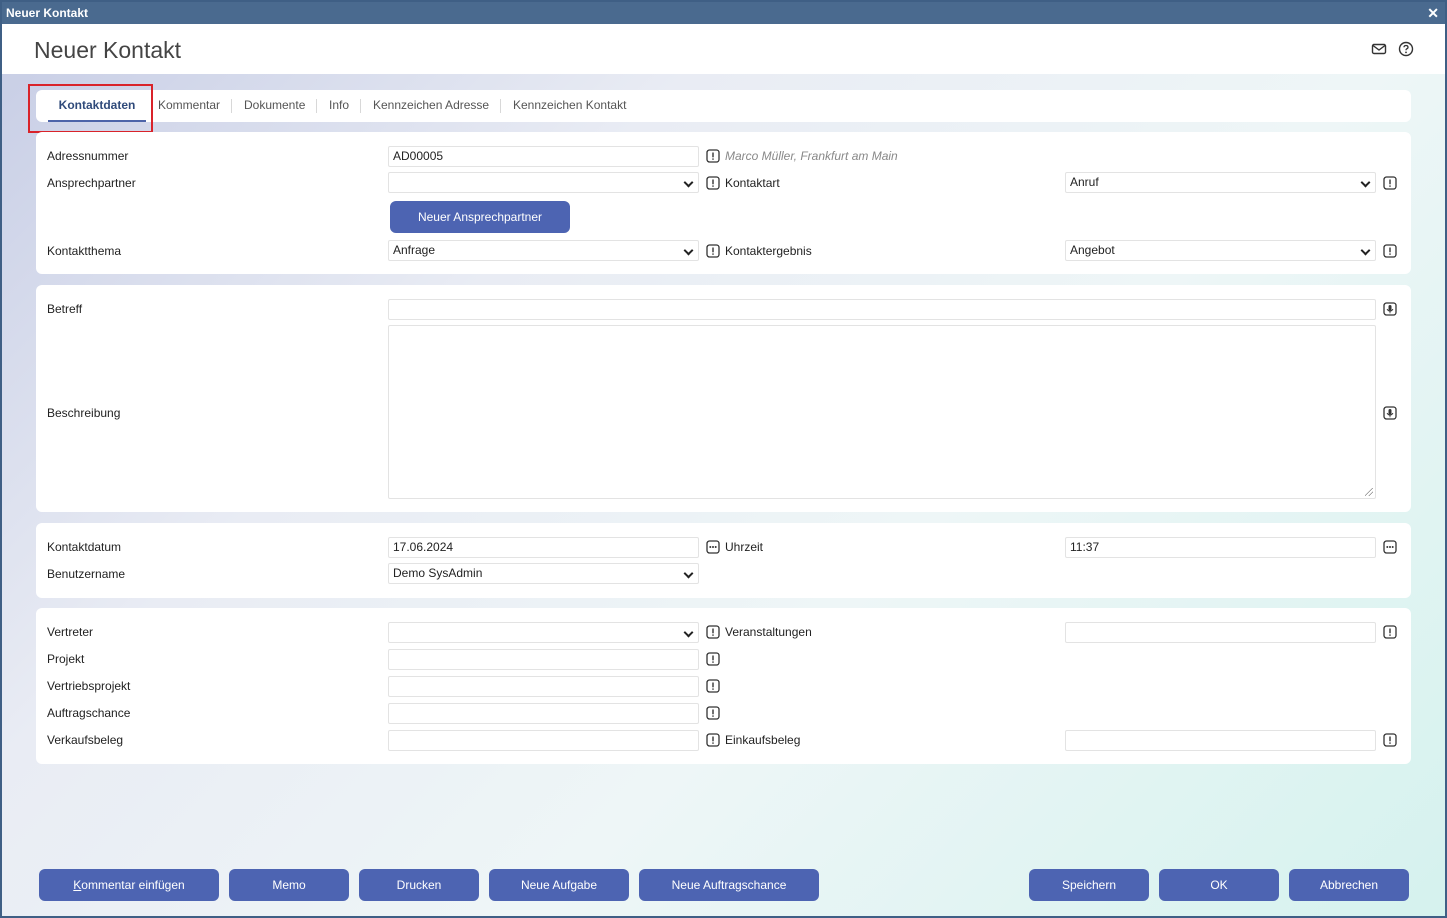 The height and width of the screenshot is (918, 1447). What do you see at coordinates (763, 740) in the screenshot?
I see `einkaufsbeleg-label: Einkaufsbeleg` at bounding box center [763, 740].